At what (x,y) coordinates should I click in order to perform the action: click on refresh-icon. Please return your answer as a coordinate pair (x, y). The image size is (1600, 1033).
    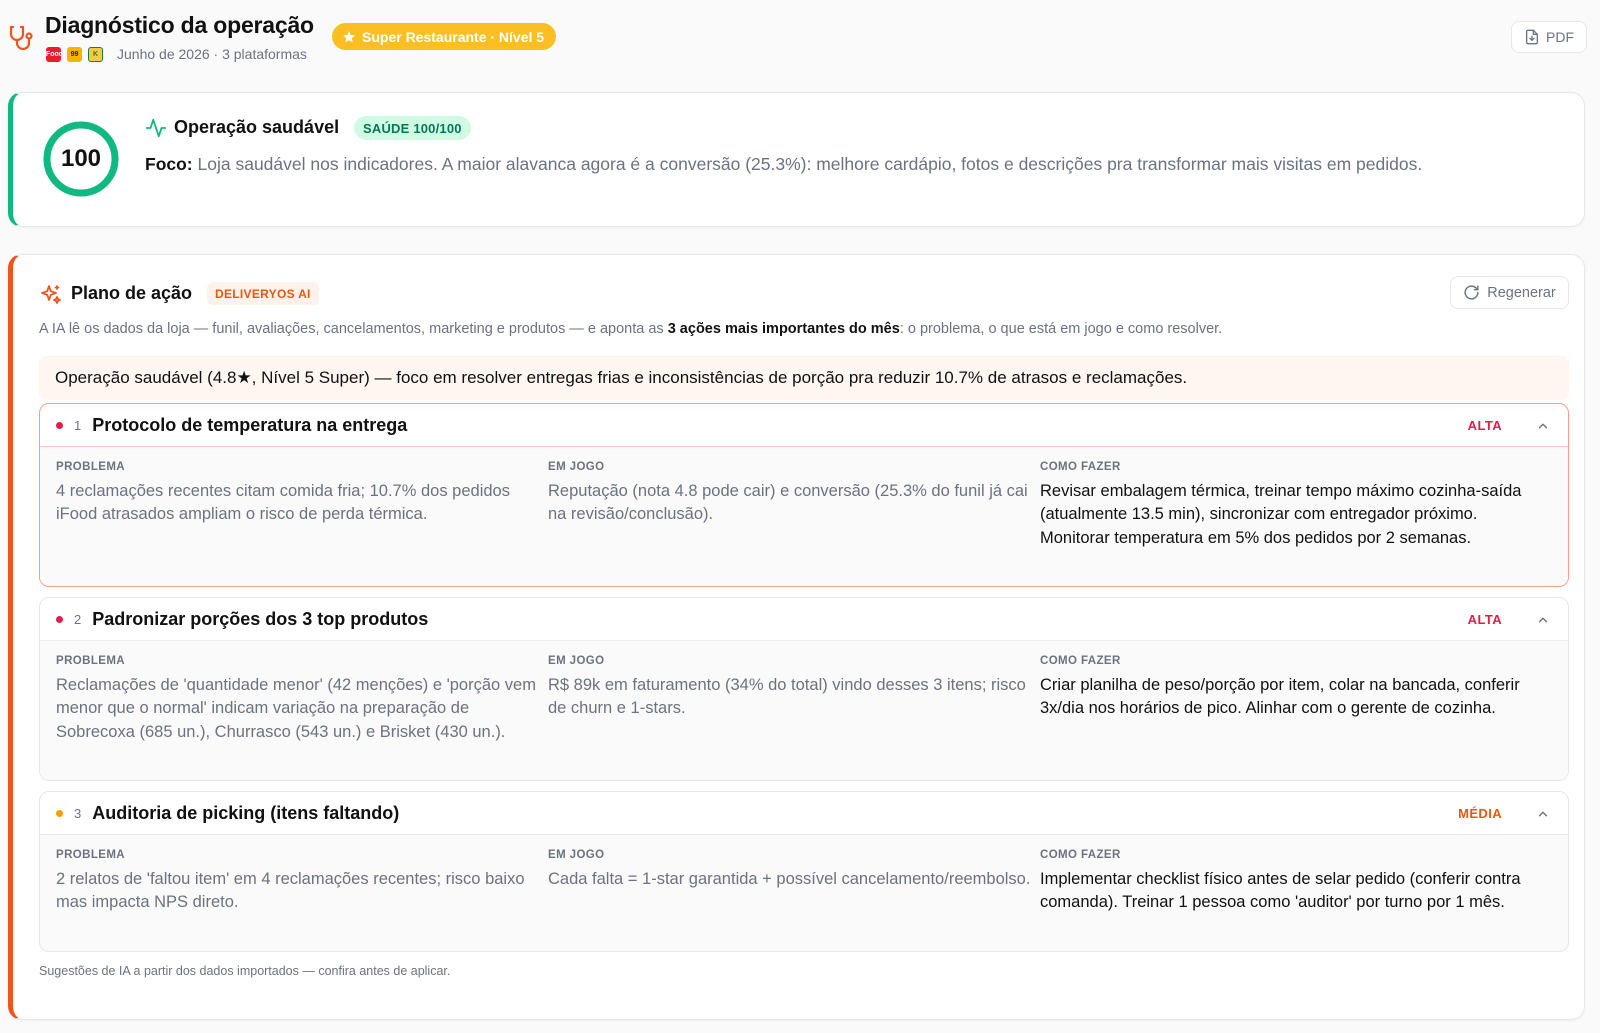
    Looking at the image, I should click on (1471, 292).